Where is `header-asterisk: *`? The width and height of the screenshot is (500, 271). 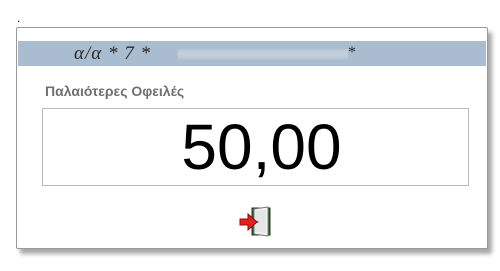
header-asterisk: * is located at coordinates (352, 52).